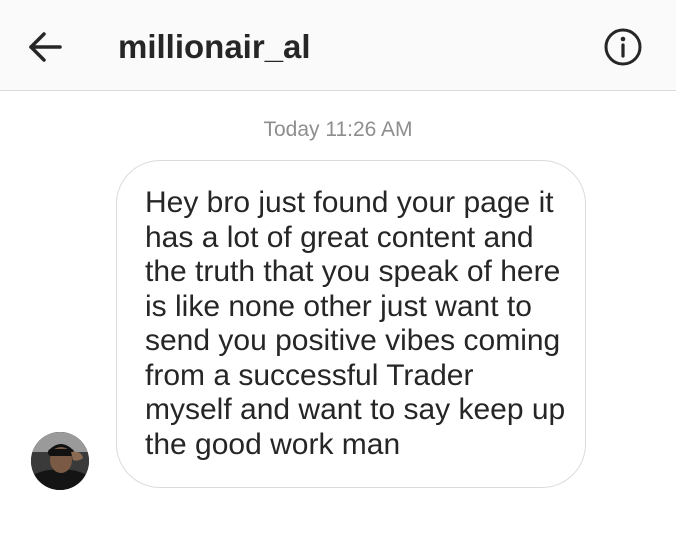  I want to click on info-circle-icon, so click(623, 47).